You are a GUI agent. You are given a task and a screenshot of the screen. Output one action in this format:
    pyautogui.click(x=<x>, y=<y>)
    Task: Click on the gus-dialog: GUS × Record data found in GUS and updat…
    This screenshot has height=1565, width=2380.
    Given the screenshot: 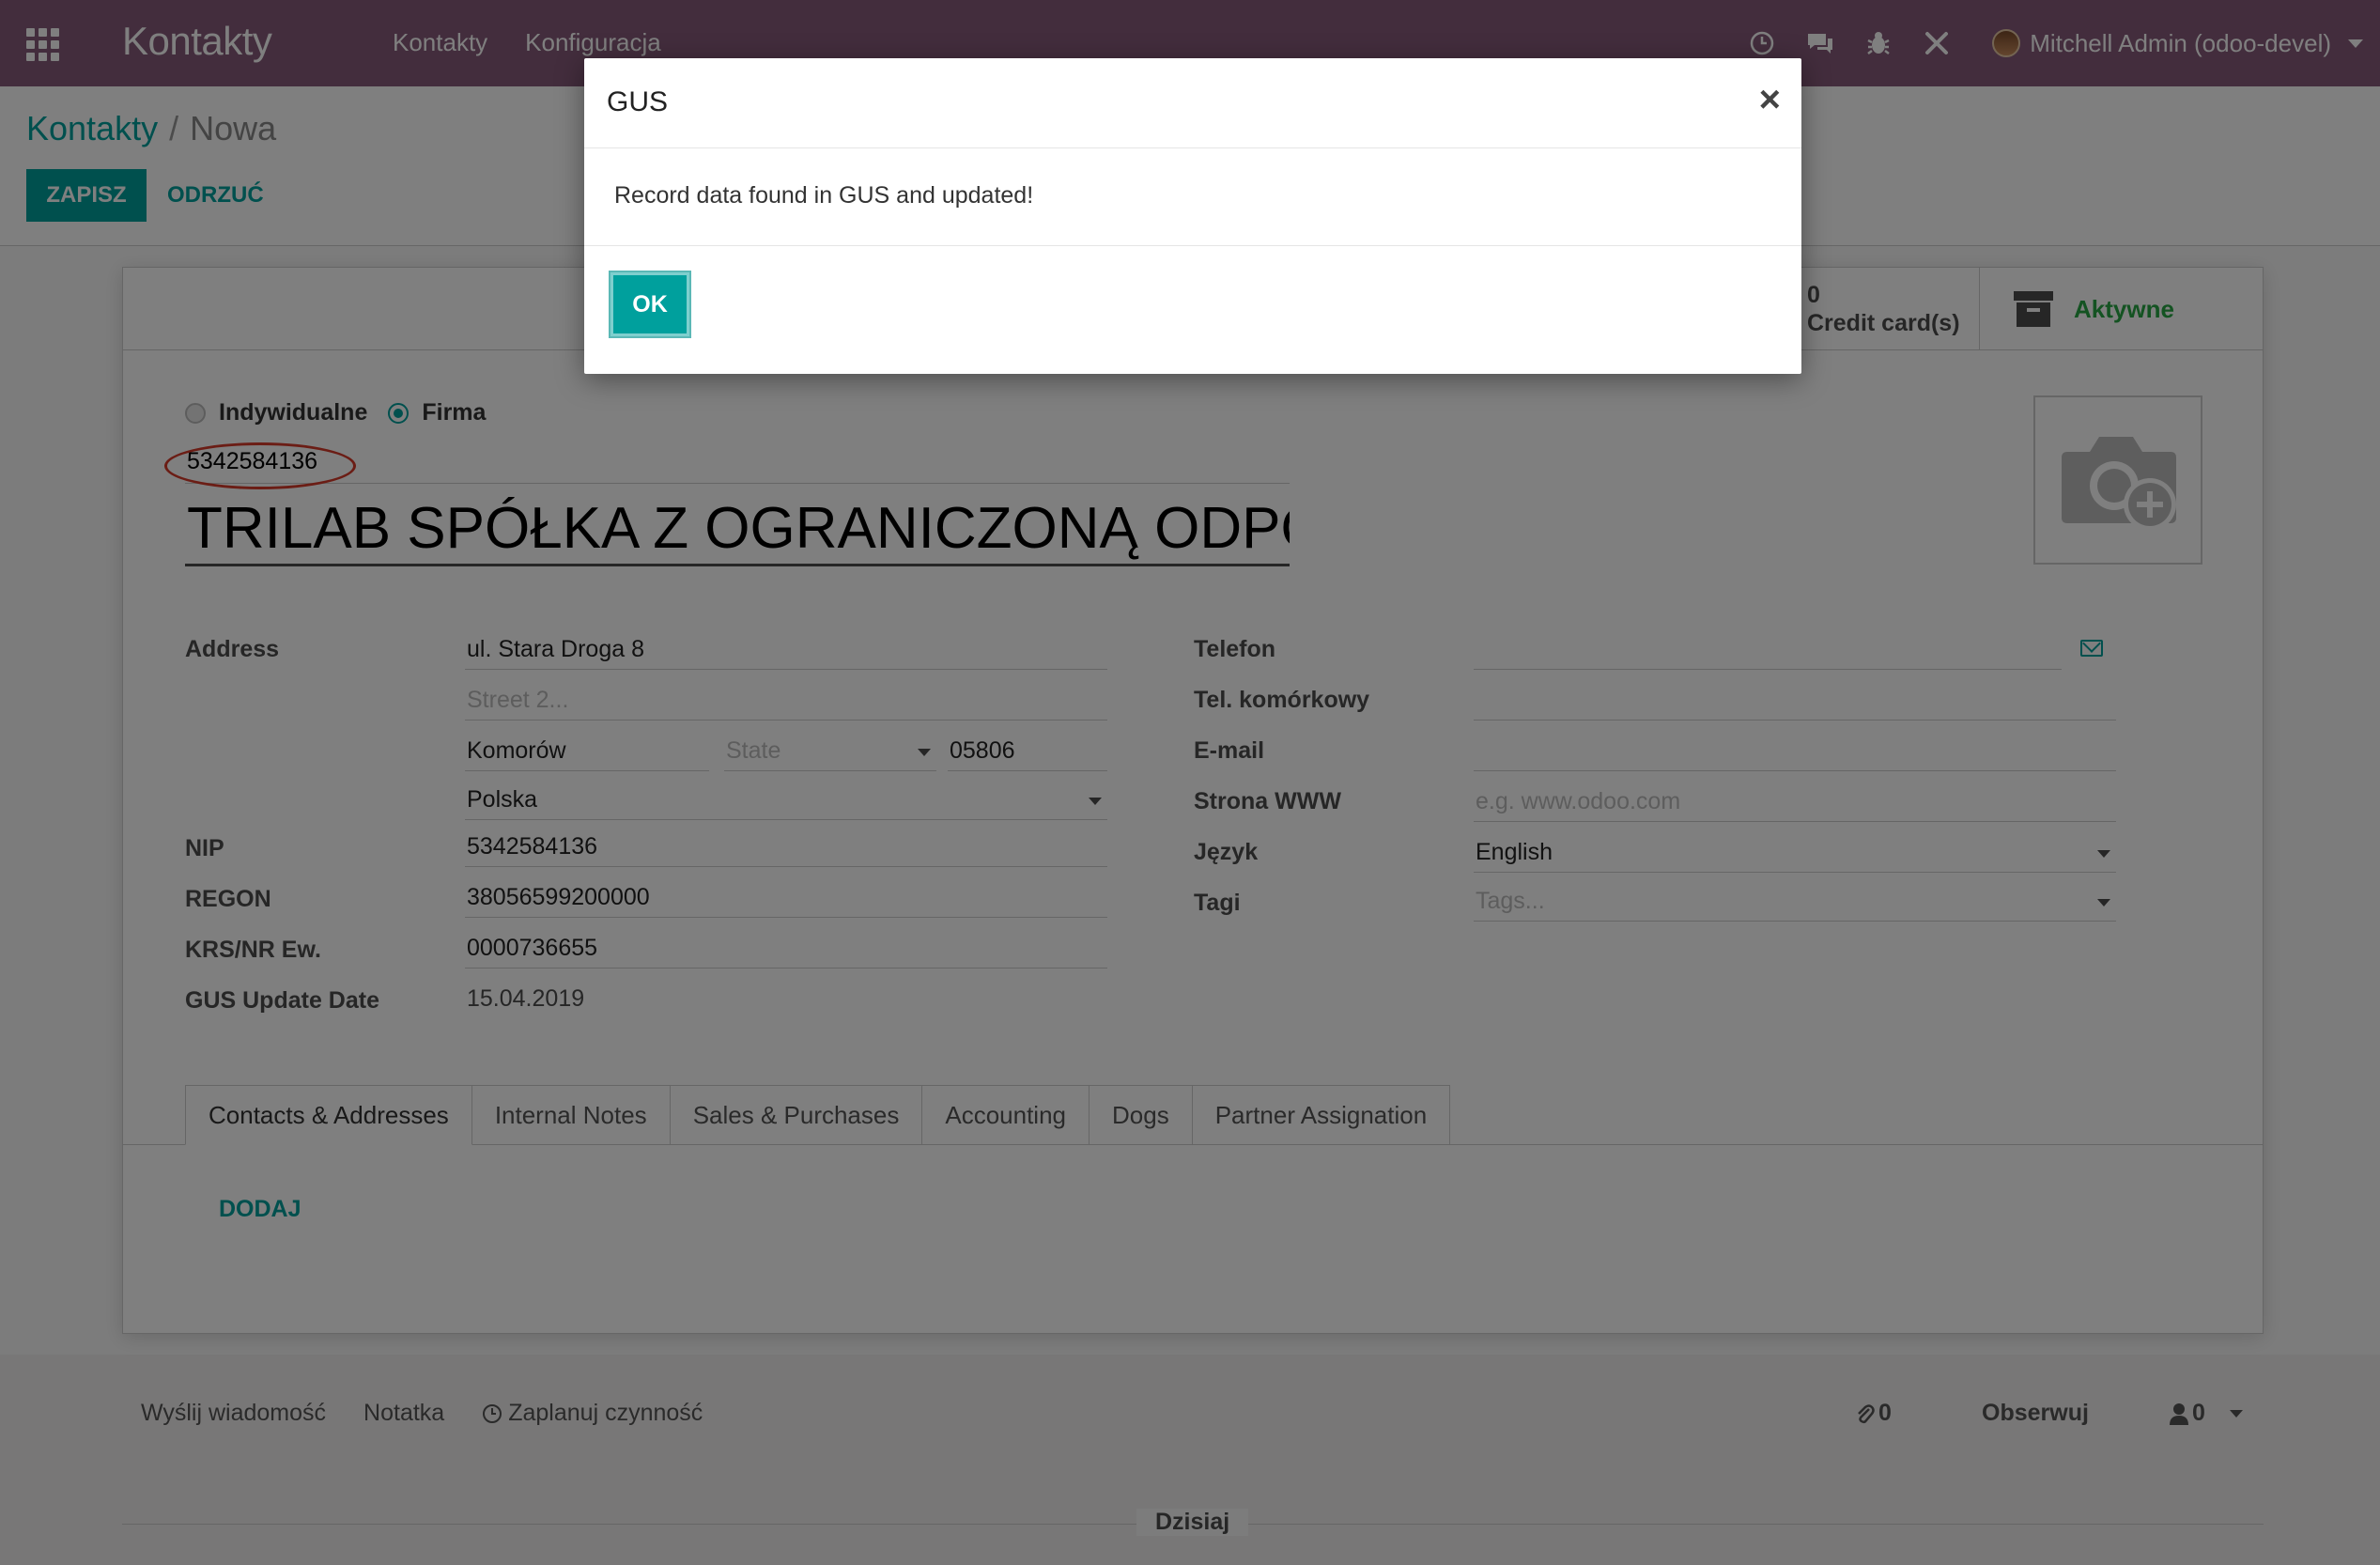 What is the action you would take?
    pyautogui.click(x=1193, y=216)
    